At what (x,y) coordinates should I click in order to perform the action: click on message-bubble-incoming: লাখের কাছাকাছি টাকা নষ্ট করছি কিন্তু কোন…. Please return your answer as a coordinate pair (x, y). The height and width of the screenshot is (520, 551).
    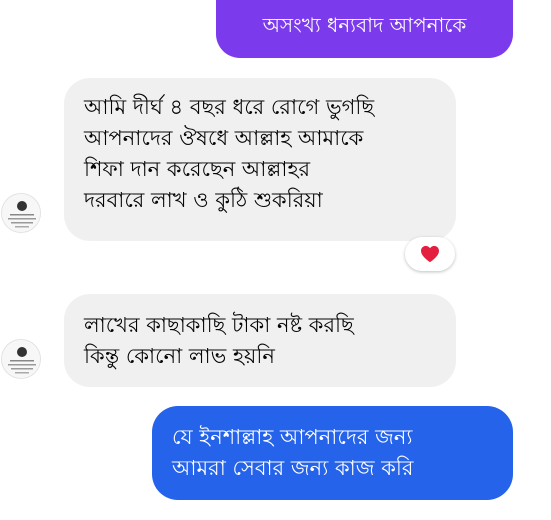
    Looking at the image, I should click on (260, 340).